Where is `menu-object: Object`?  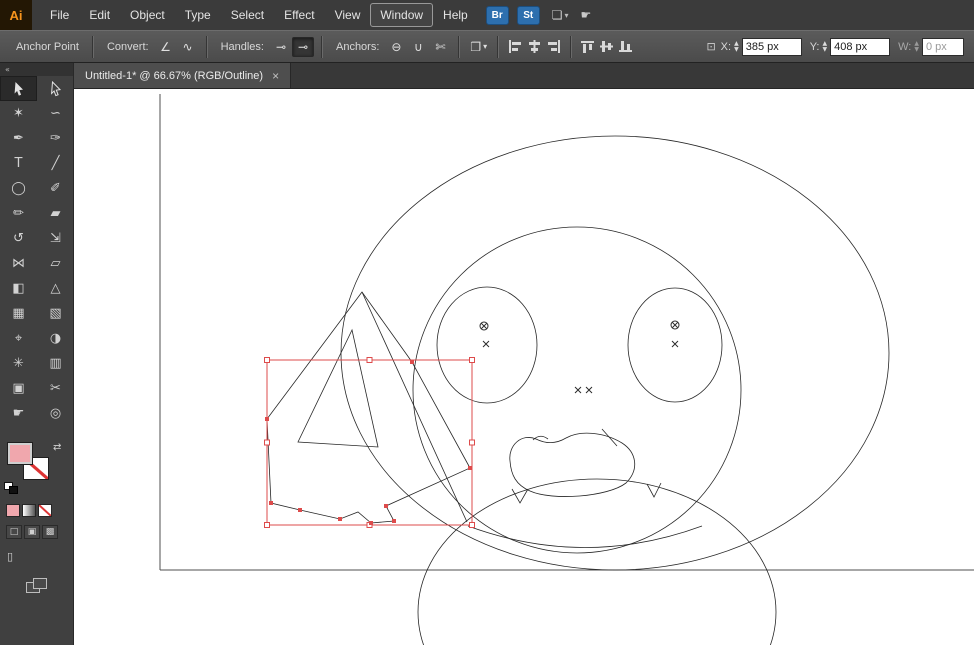 menu-object: Object is located at coordinates (147, 15).